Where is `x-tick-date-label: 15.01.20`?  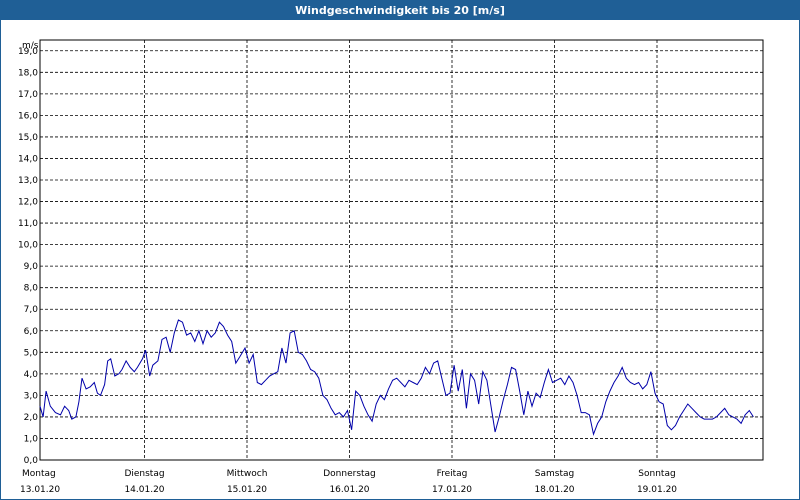
x-tick-date-label: 15.01.20 is located at coordinates (247, 490).